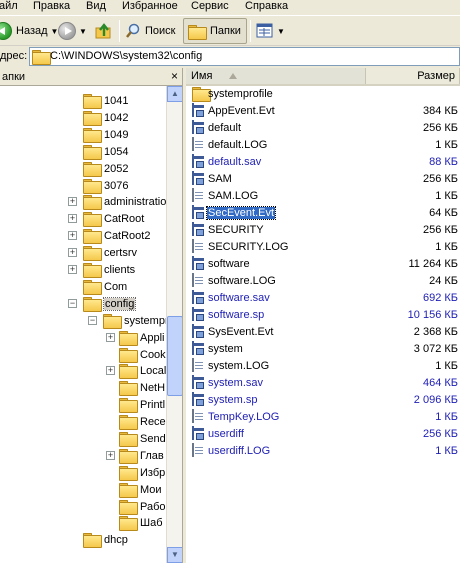 The image size is (460, 563). Describe the element at coordinates (105, 100) in the screenshot. I see `folder-tree-item: 1041` at that location.